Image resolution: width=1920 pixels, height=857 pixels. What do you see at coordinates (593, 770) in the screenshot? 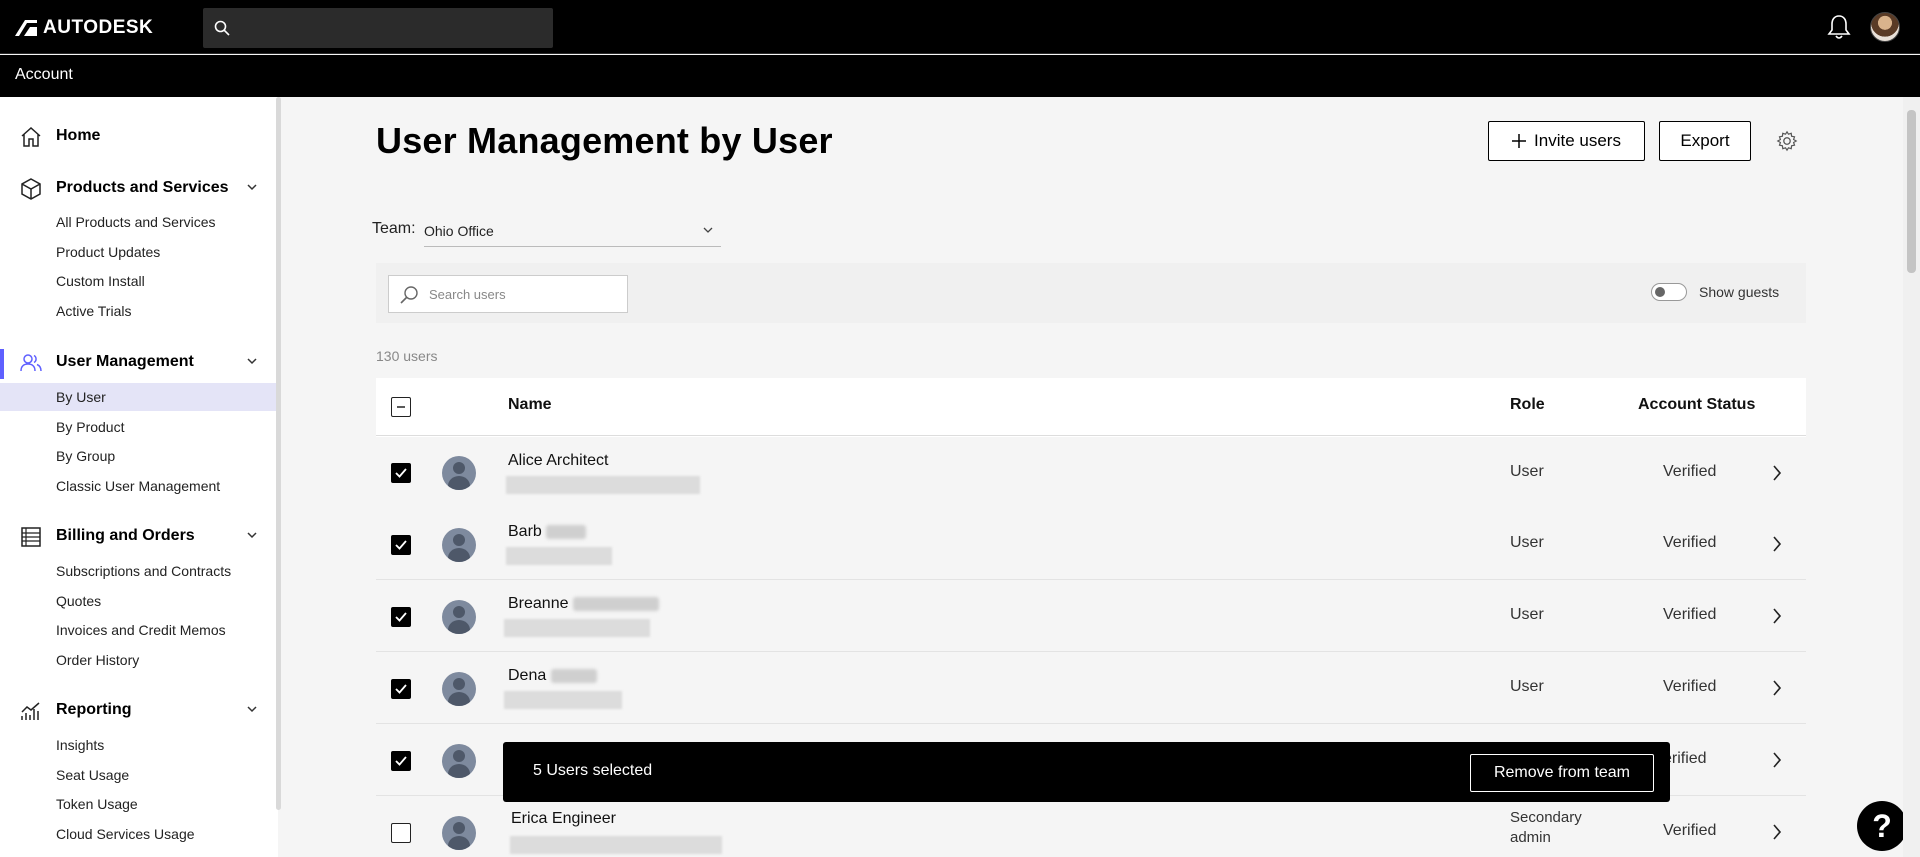
I see `selection-count-text: 5 Users selected` at bounding box center [593, 770].